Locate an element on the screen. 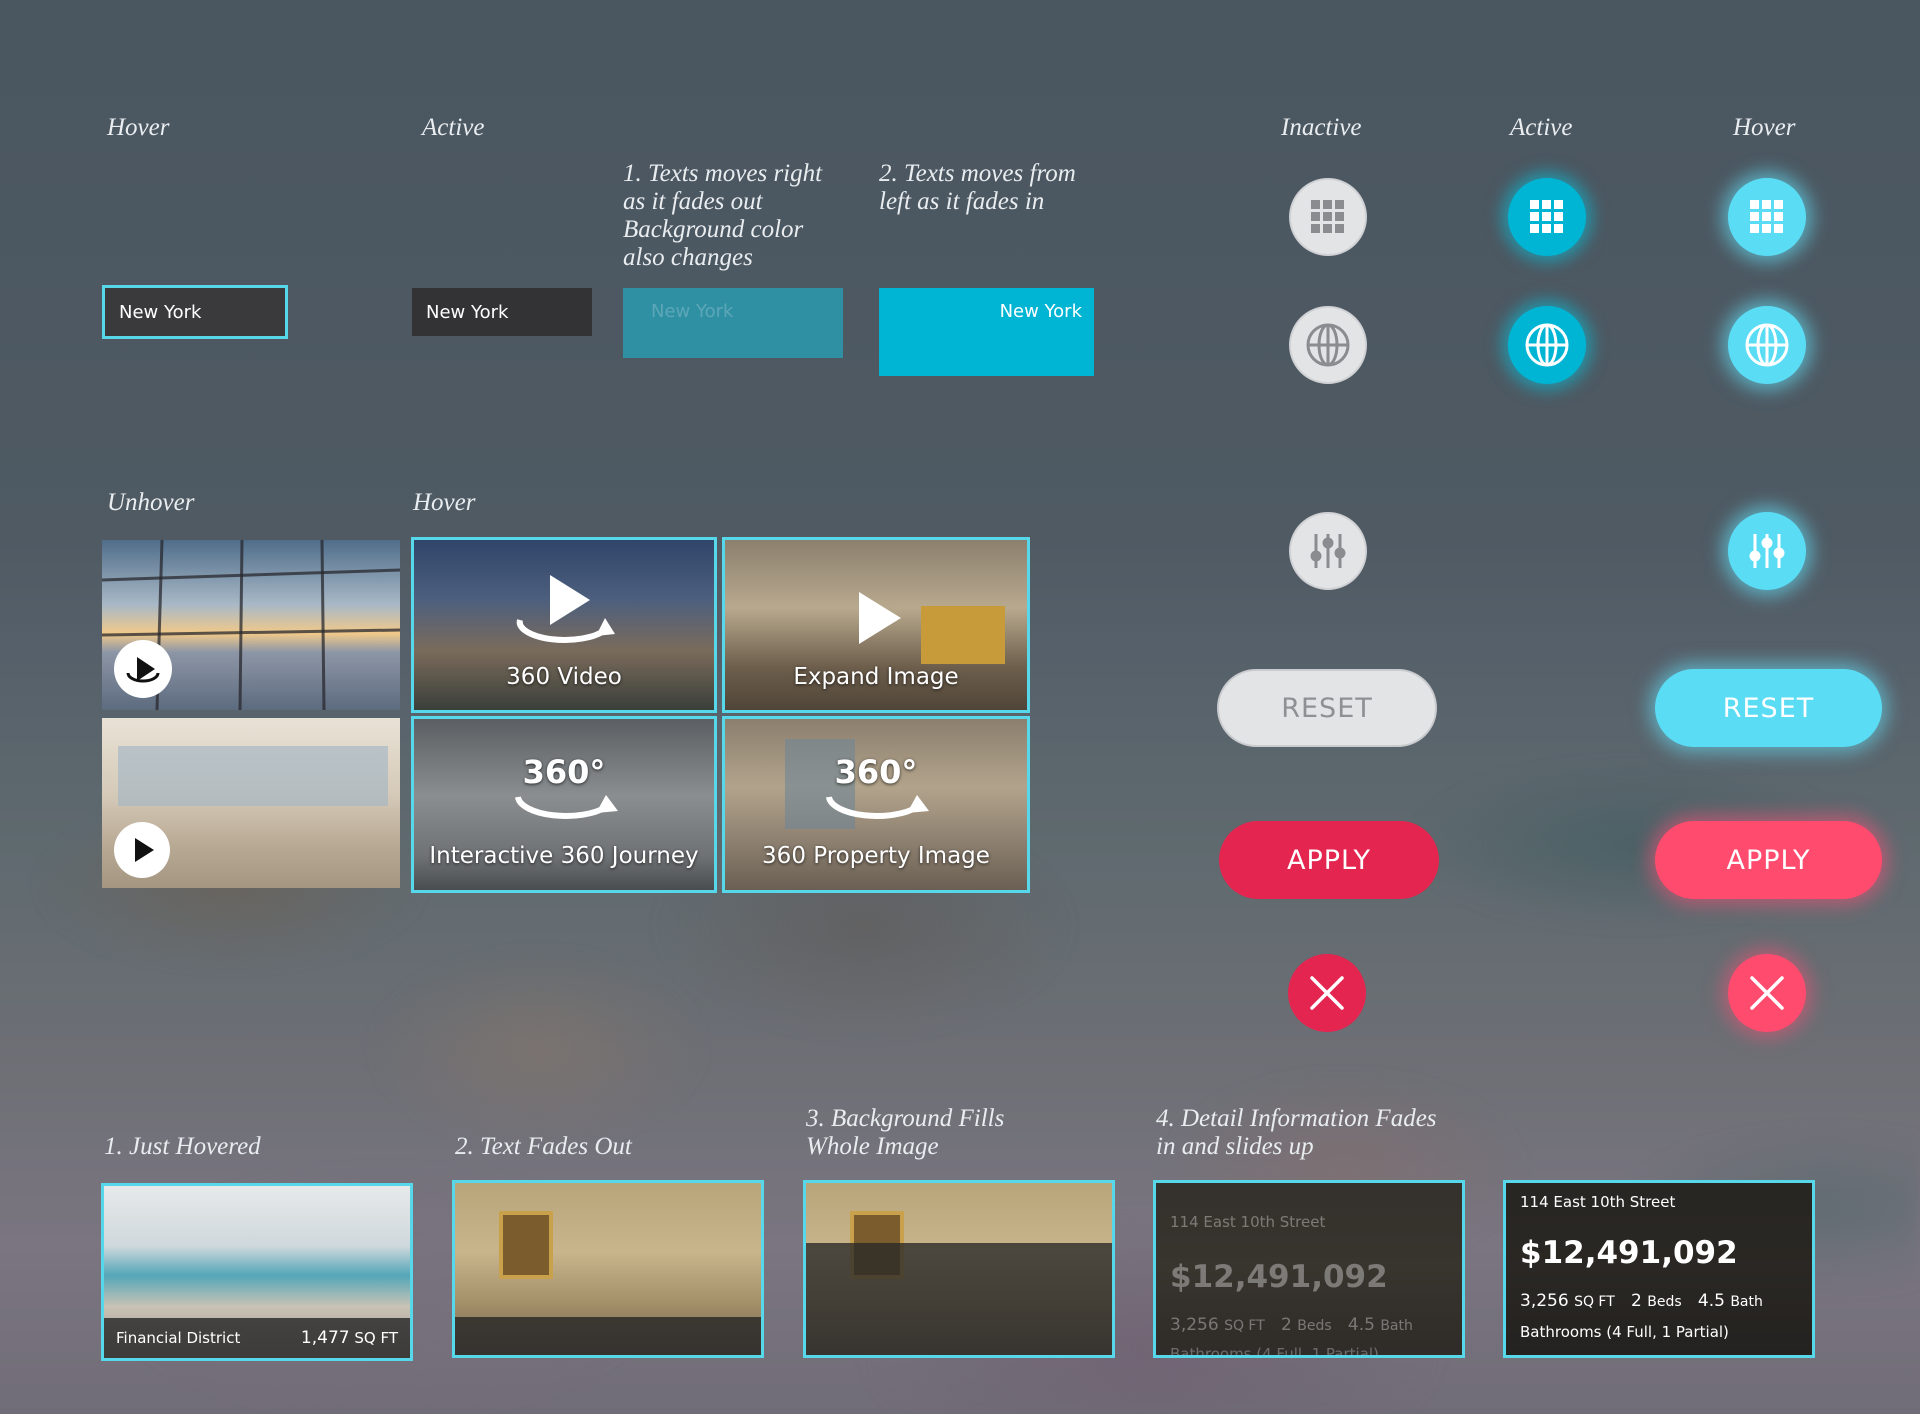 The width and height of the screenshot is (1920, 1414). apply-button-inactive: APPLY is located at coordinates (1329, 860).